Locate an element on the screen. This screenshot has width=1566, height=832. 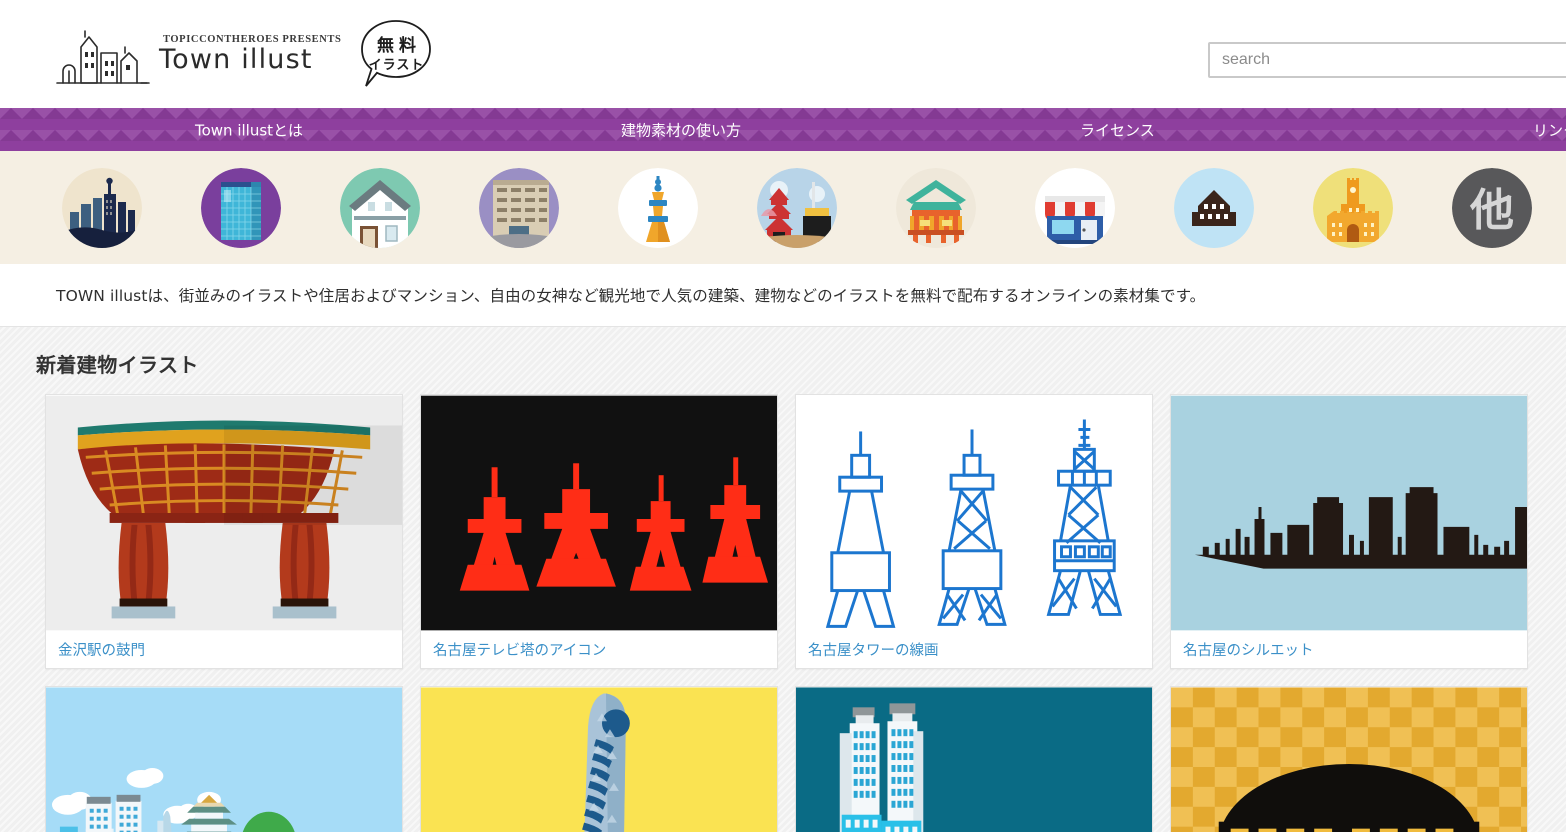
badge-kana: イラスト is located at coordinates (396, 65).